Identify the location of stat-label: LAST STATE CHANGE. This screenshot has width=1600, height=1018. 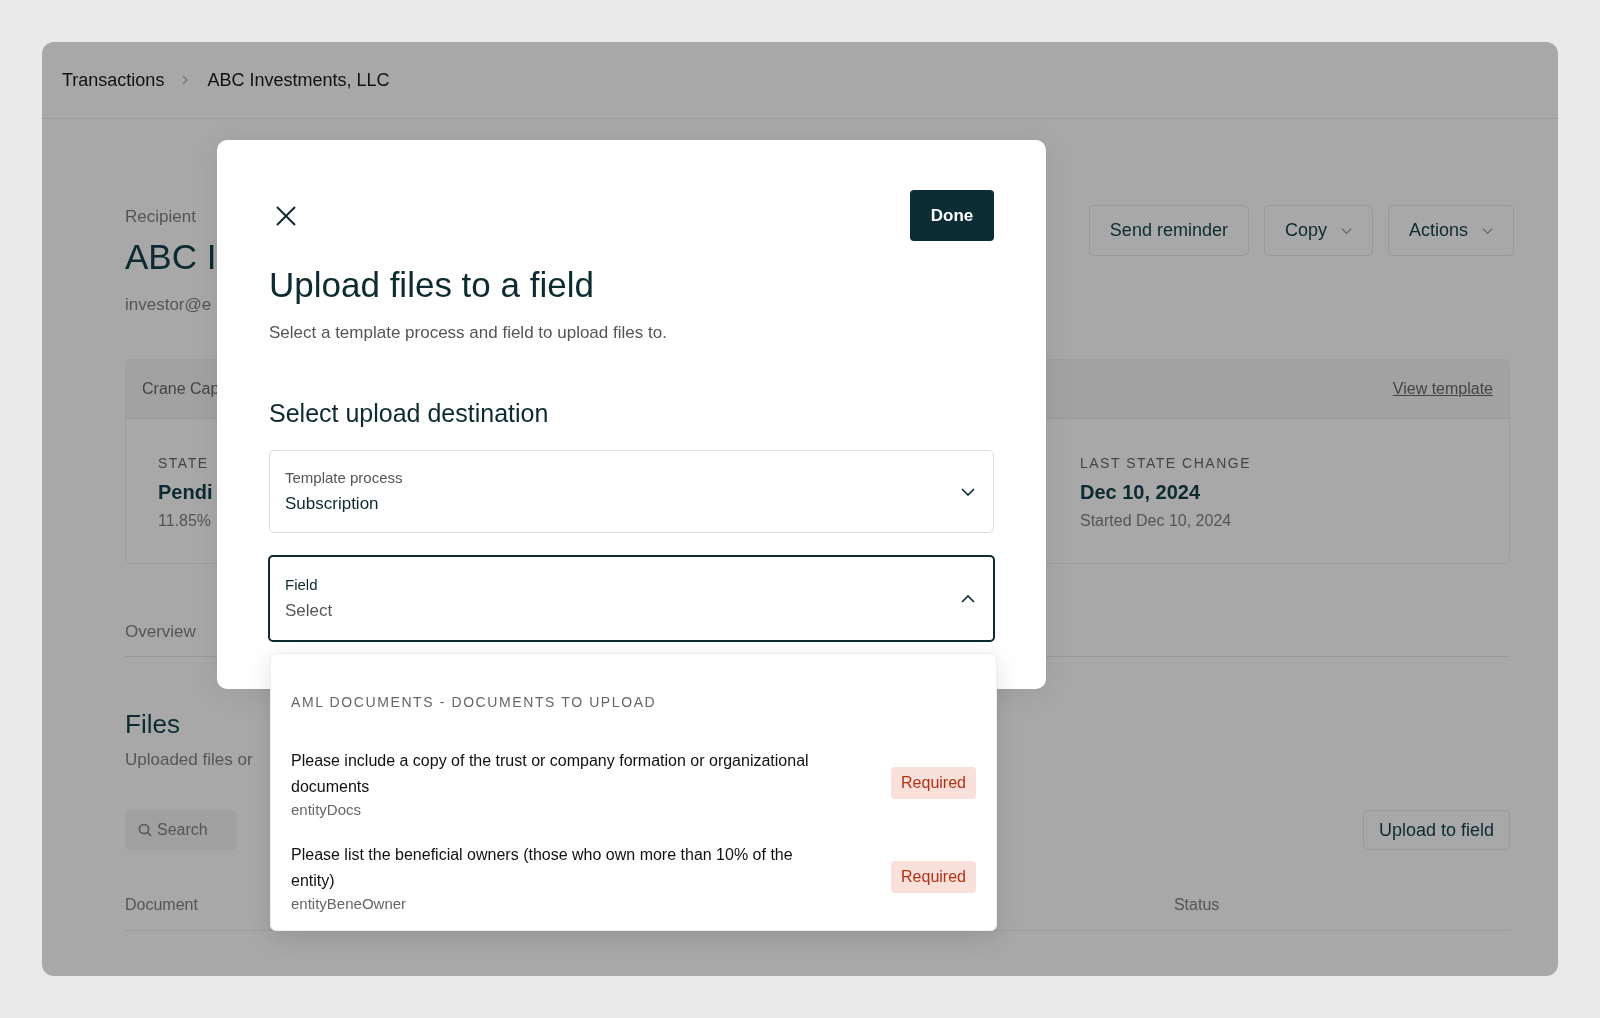
(1165, 463).